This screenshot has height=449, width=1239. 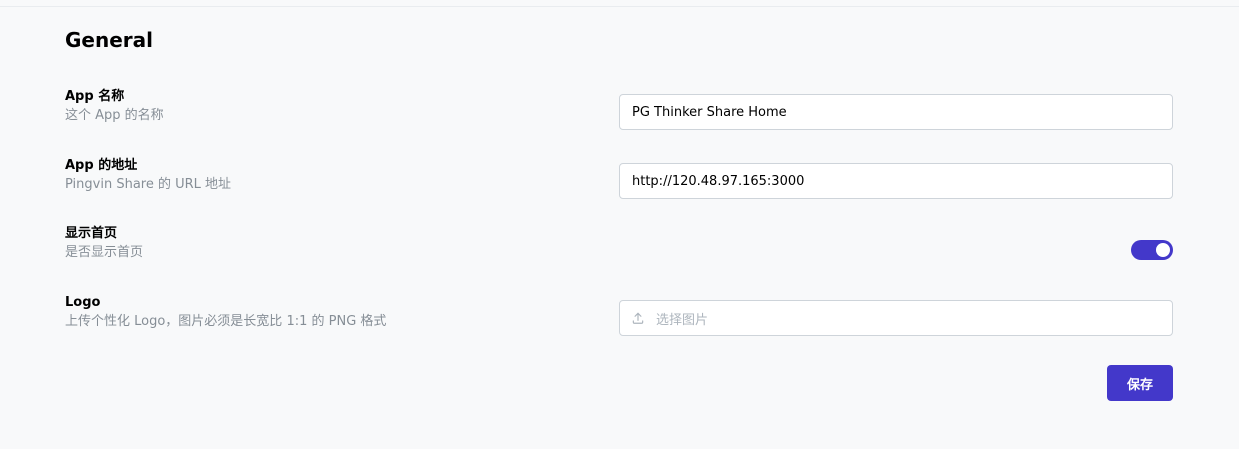 I want to click on app-url-input, so click(x=896, y=181).